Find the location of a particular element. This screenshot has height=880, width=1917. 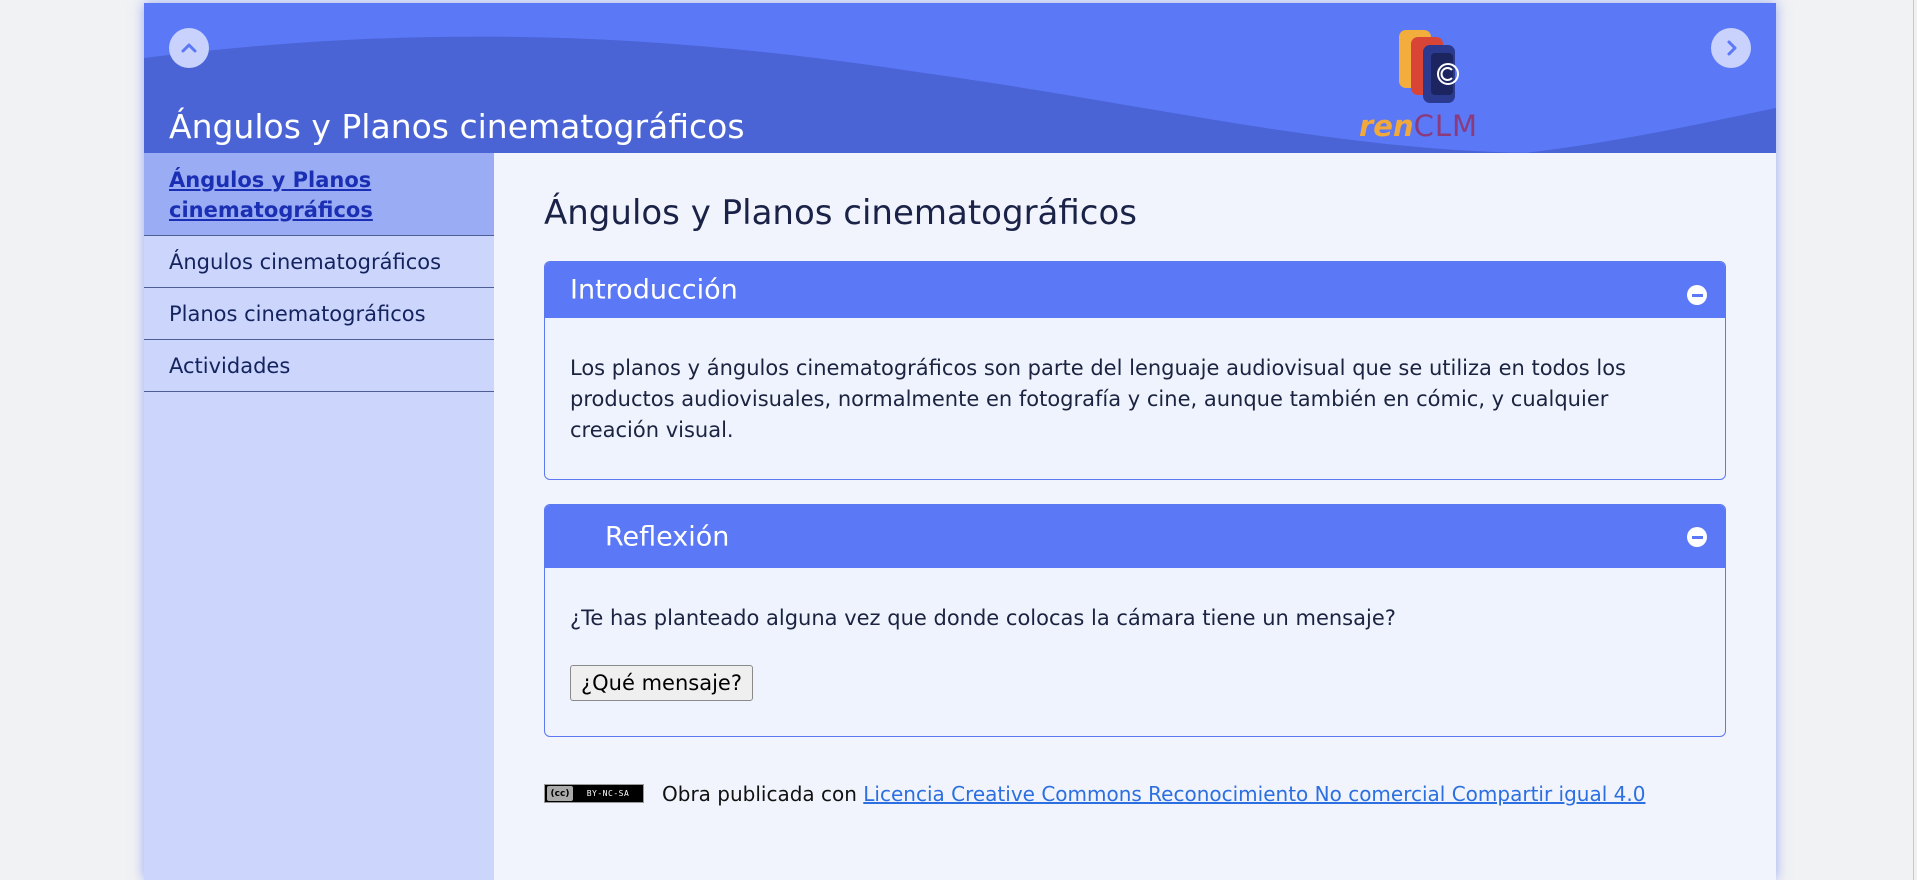

chevron-up-icon is located at coordinates (189, 48).